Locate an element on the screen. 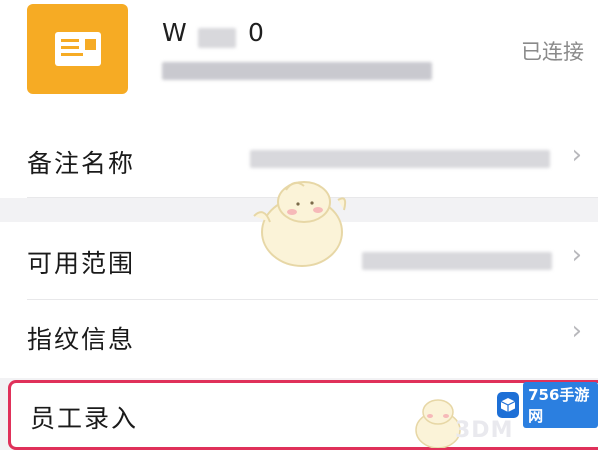 Image resolution: width=598 pixels, height=450 pixels. device-name-suffix: 0 is located at coordinates (256, 32).